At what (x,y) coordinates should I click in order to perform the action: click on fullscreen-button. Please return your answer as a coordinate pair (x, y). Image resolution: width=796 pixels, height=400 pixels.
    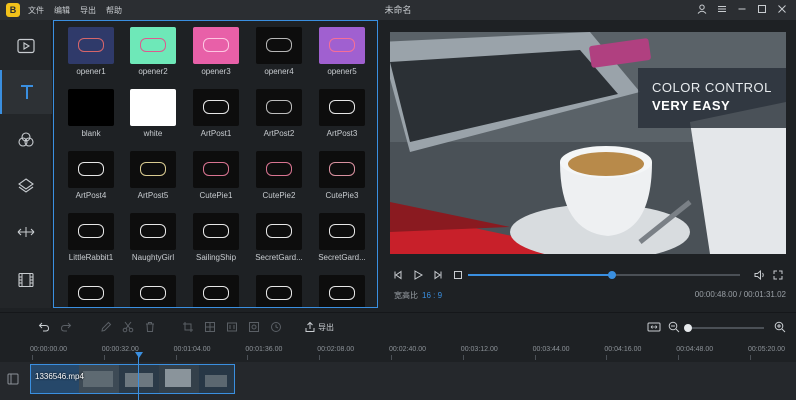
    Looking at the image, I should click on (778, 275).